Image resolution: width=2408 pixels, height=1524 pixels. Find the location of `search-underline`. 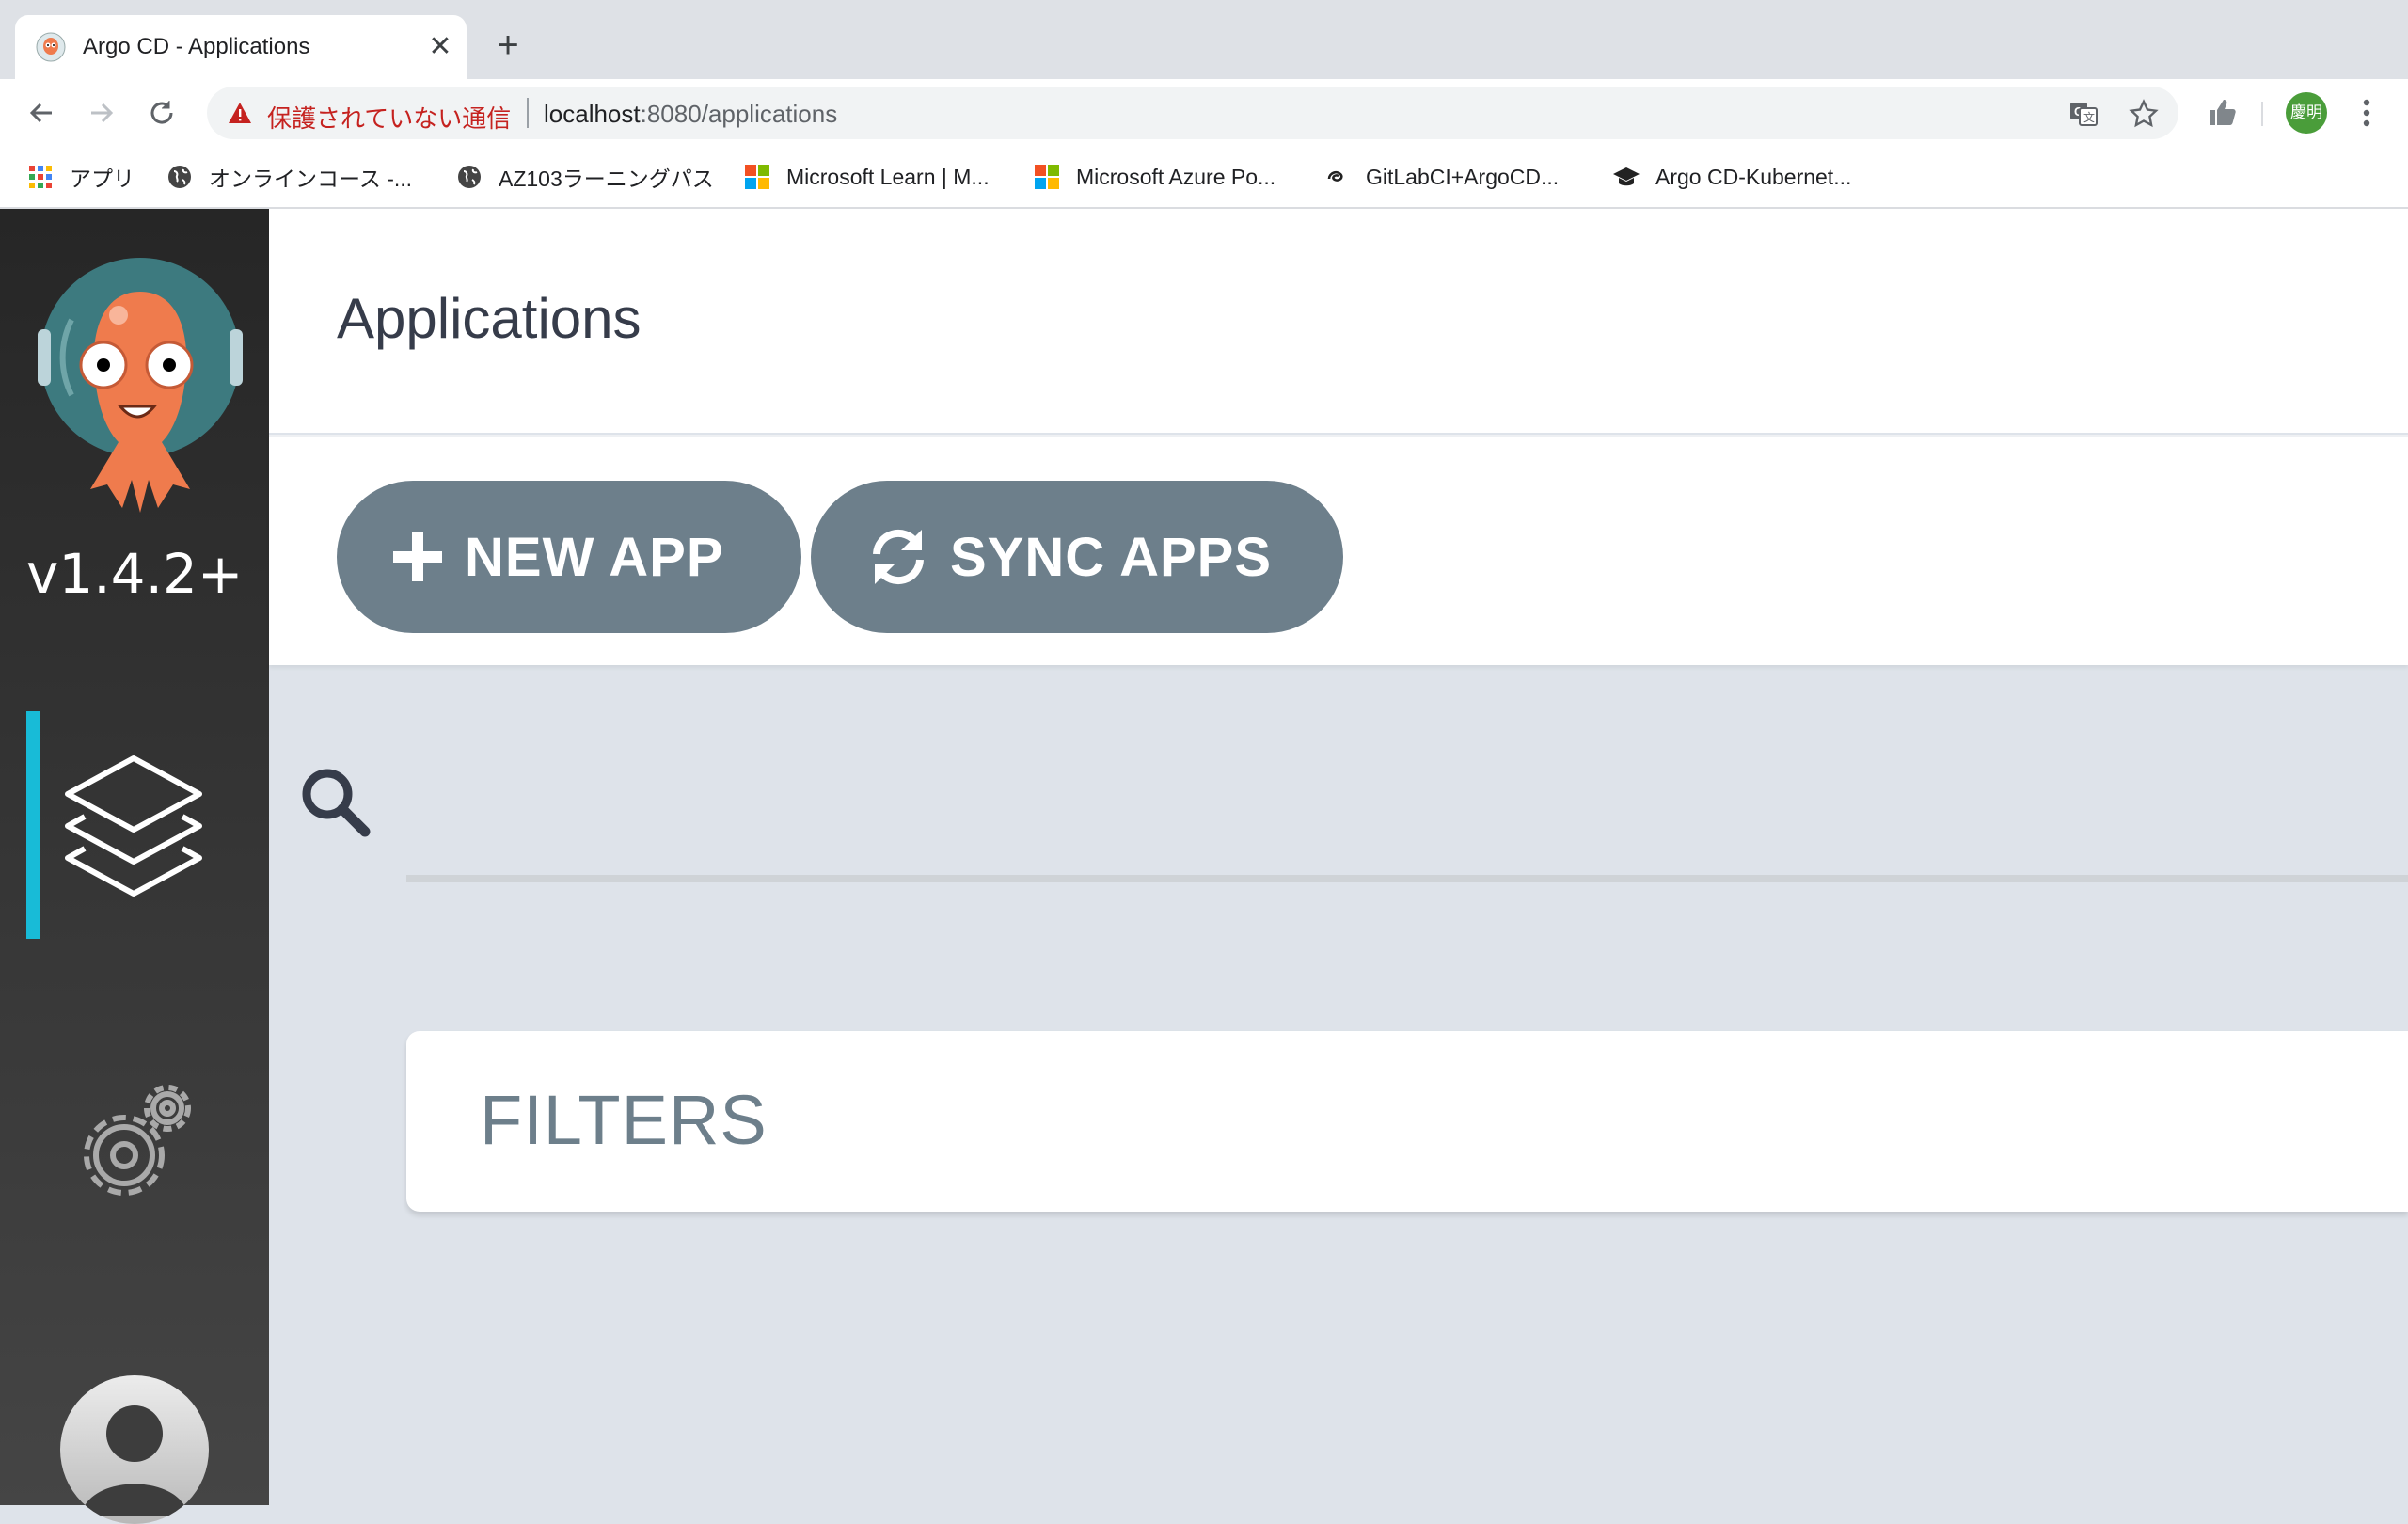

search-underline is located at coordinates (1407, 879).